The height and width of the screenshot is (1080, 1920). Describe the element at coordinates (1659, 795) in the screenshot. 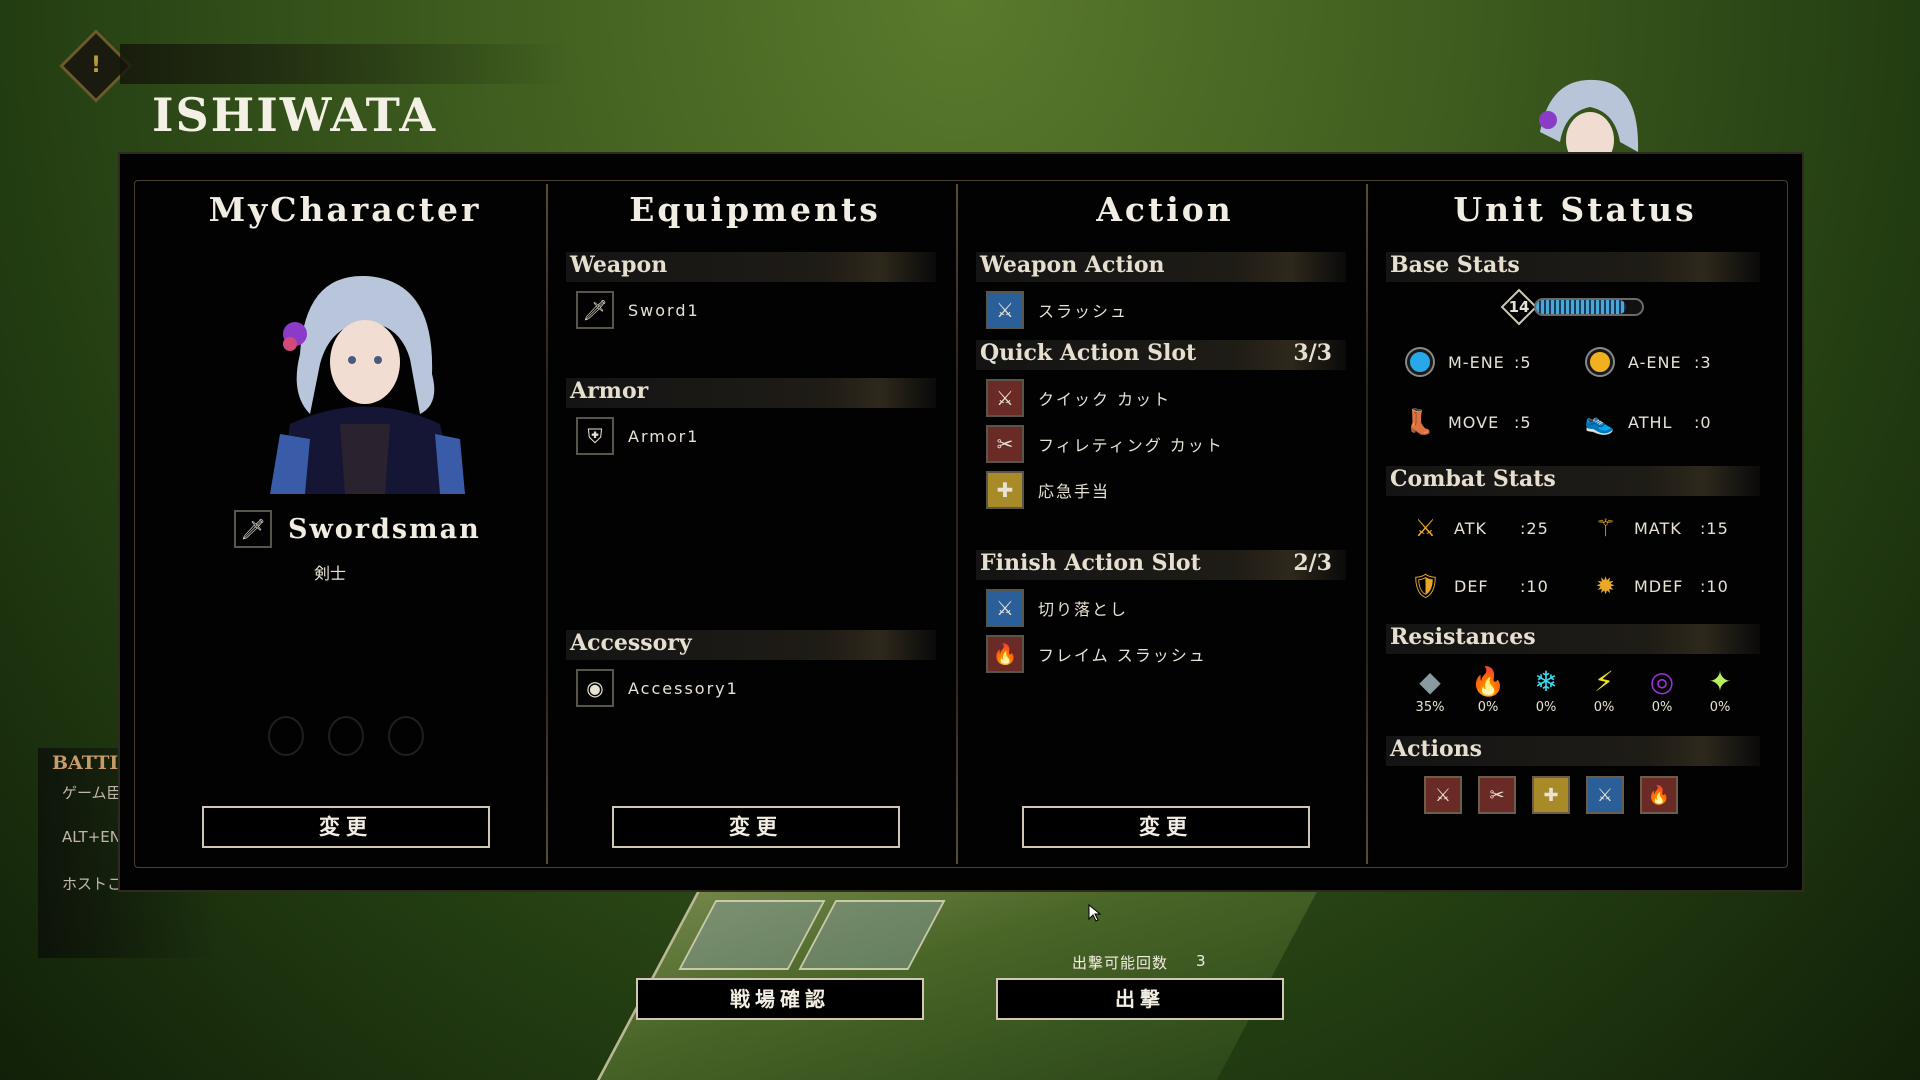

I see `flame-slash-action-icon: 🔥` at that location.